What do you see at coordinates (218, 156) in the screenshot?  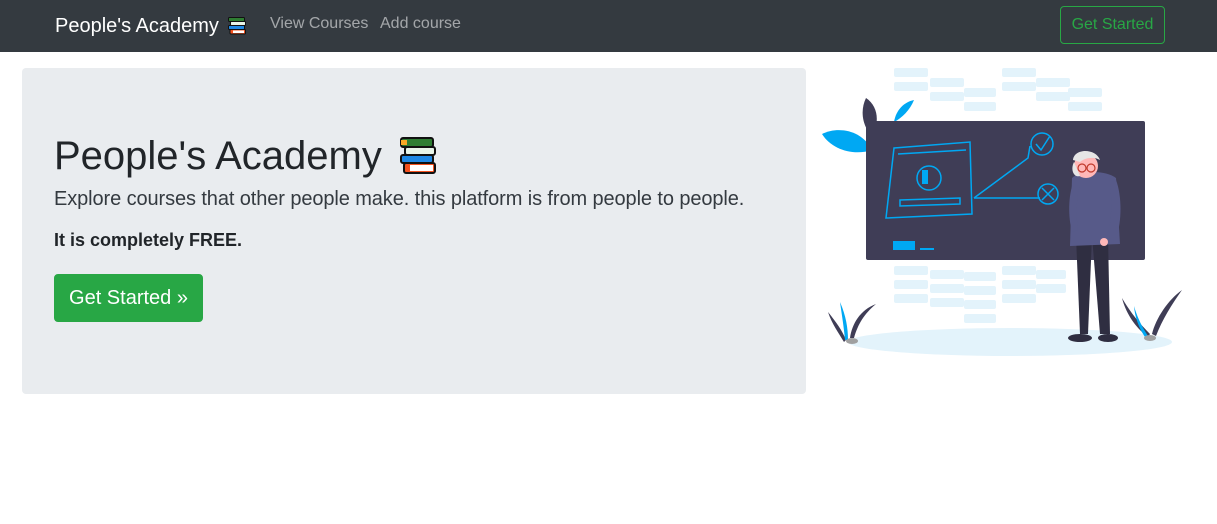 I see `hero-title-text: People's Academy` at bounding box center [218, 156].